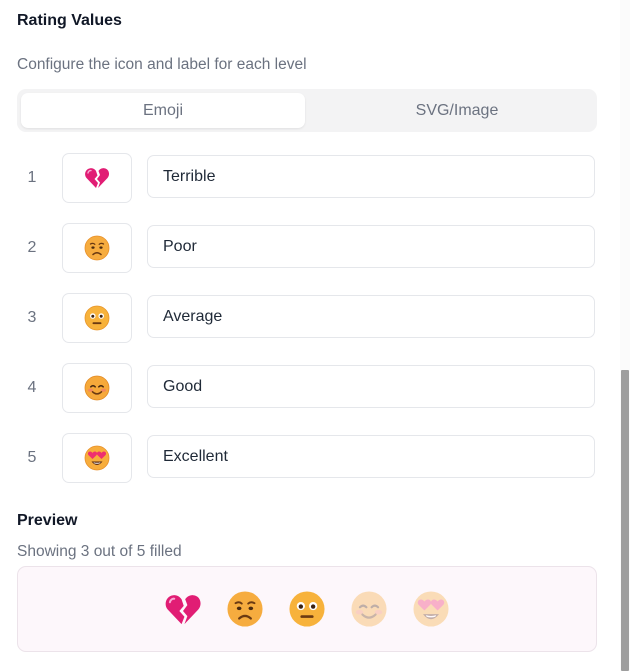 The height and width of the screenshot is (671, 630). I want to click on level-1-icon-picker, so click(97, 178).